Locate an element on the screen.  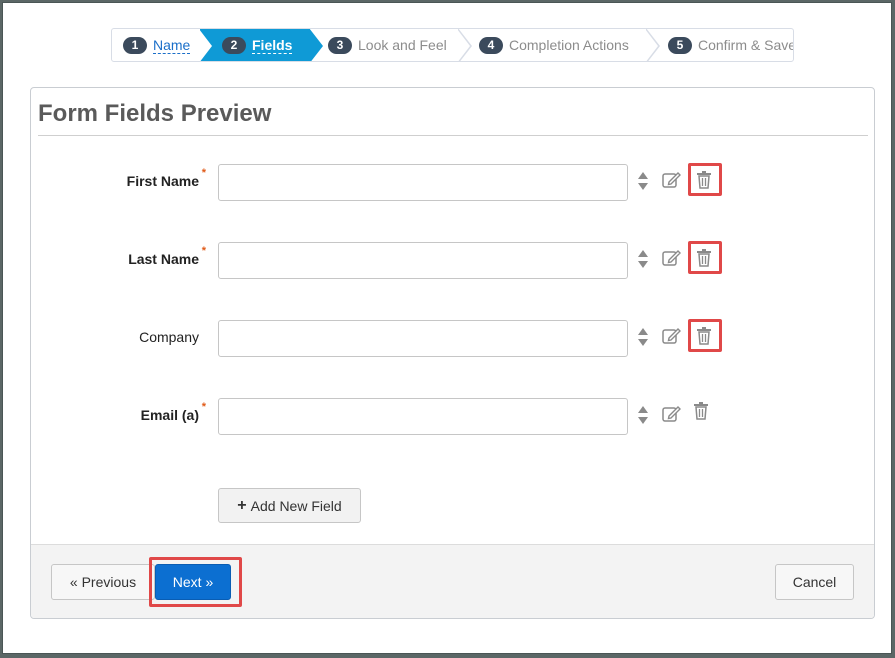
wizard-step-fields: 2 Fields is located at coordinates (261, 45).